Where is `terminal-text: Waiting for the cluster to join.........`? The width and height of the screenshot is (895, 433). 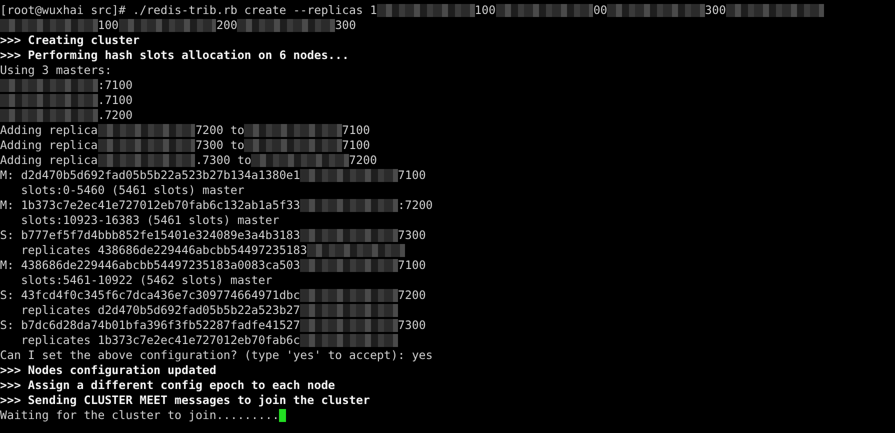 terminal-text: Waiting for the cluster to join......... is located at coordinates (140, 415).